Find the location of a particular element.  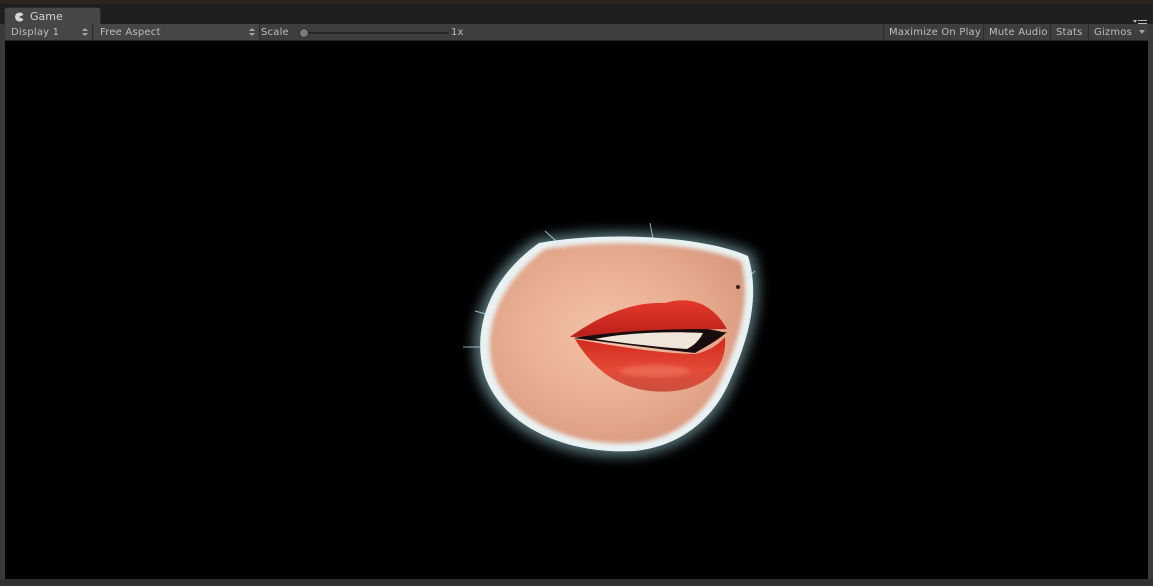

tab-game-label: Game is located at coordinates (46, 16).